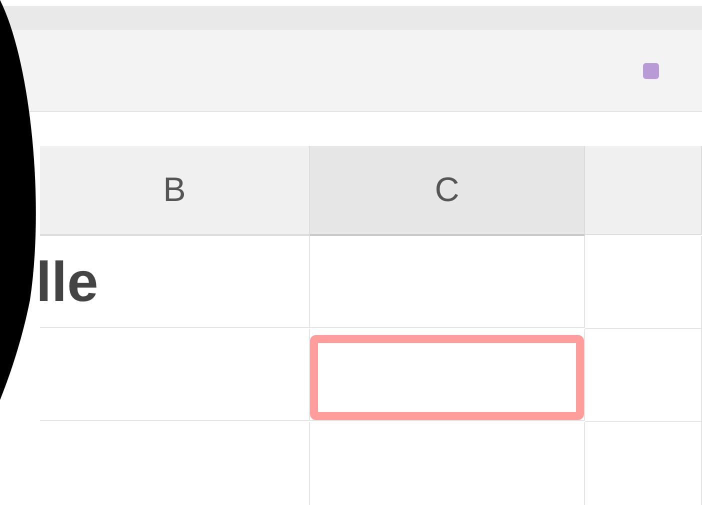 Image resolution: width=702 pixels, height=505 pixels. I want to click on highlighted-cell, so click(447, 377).